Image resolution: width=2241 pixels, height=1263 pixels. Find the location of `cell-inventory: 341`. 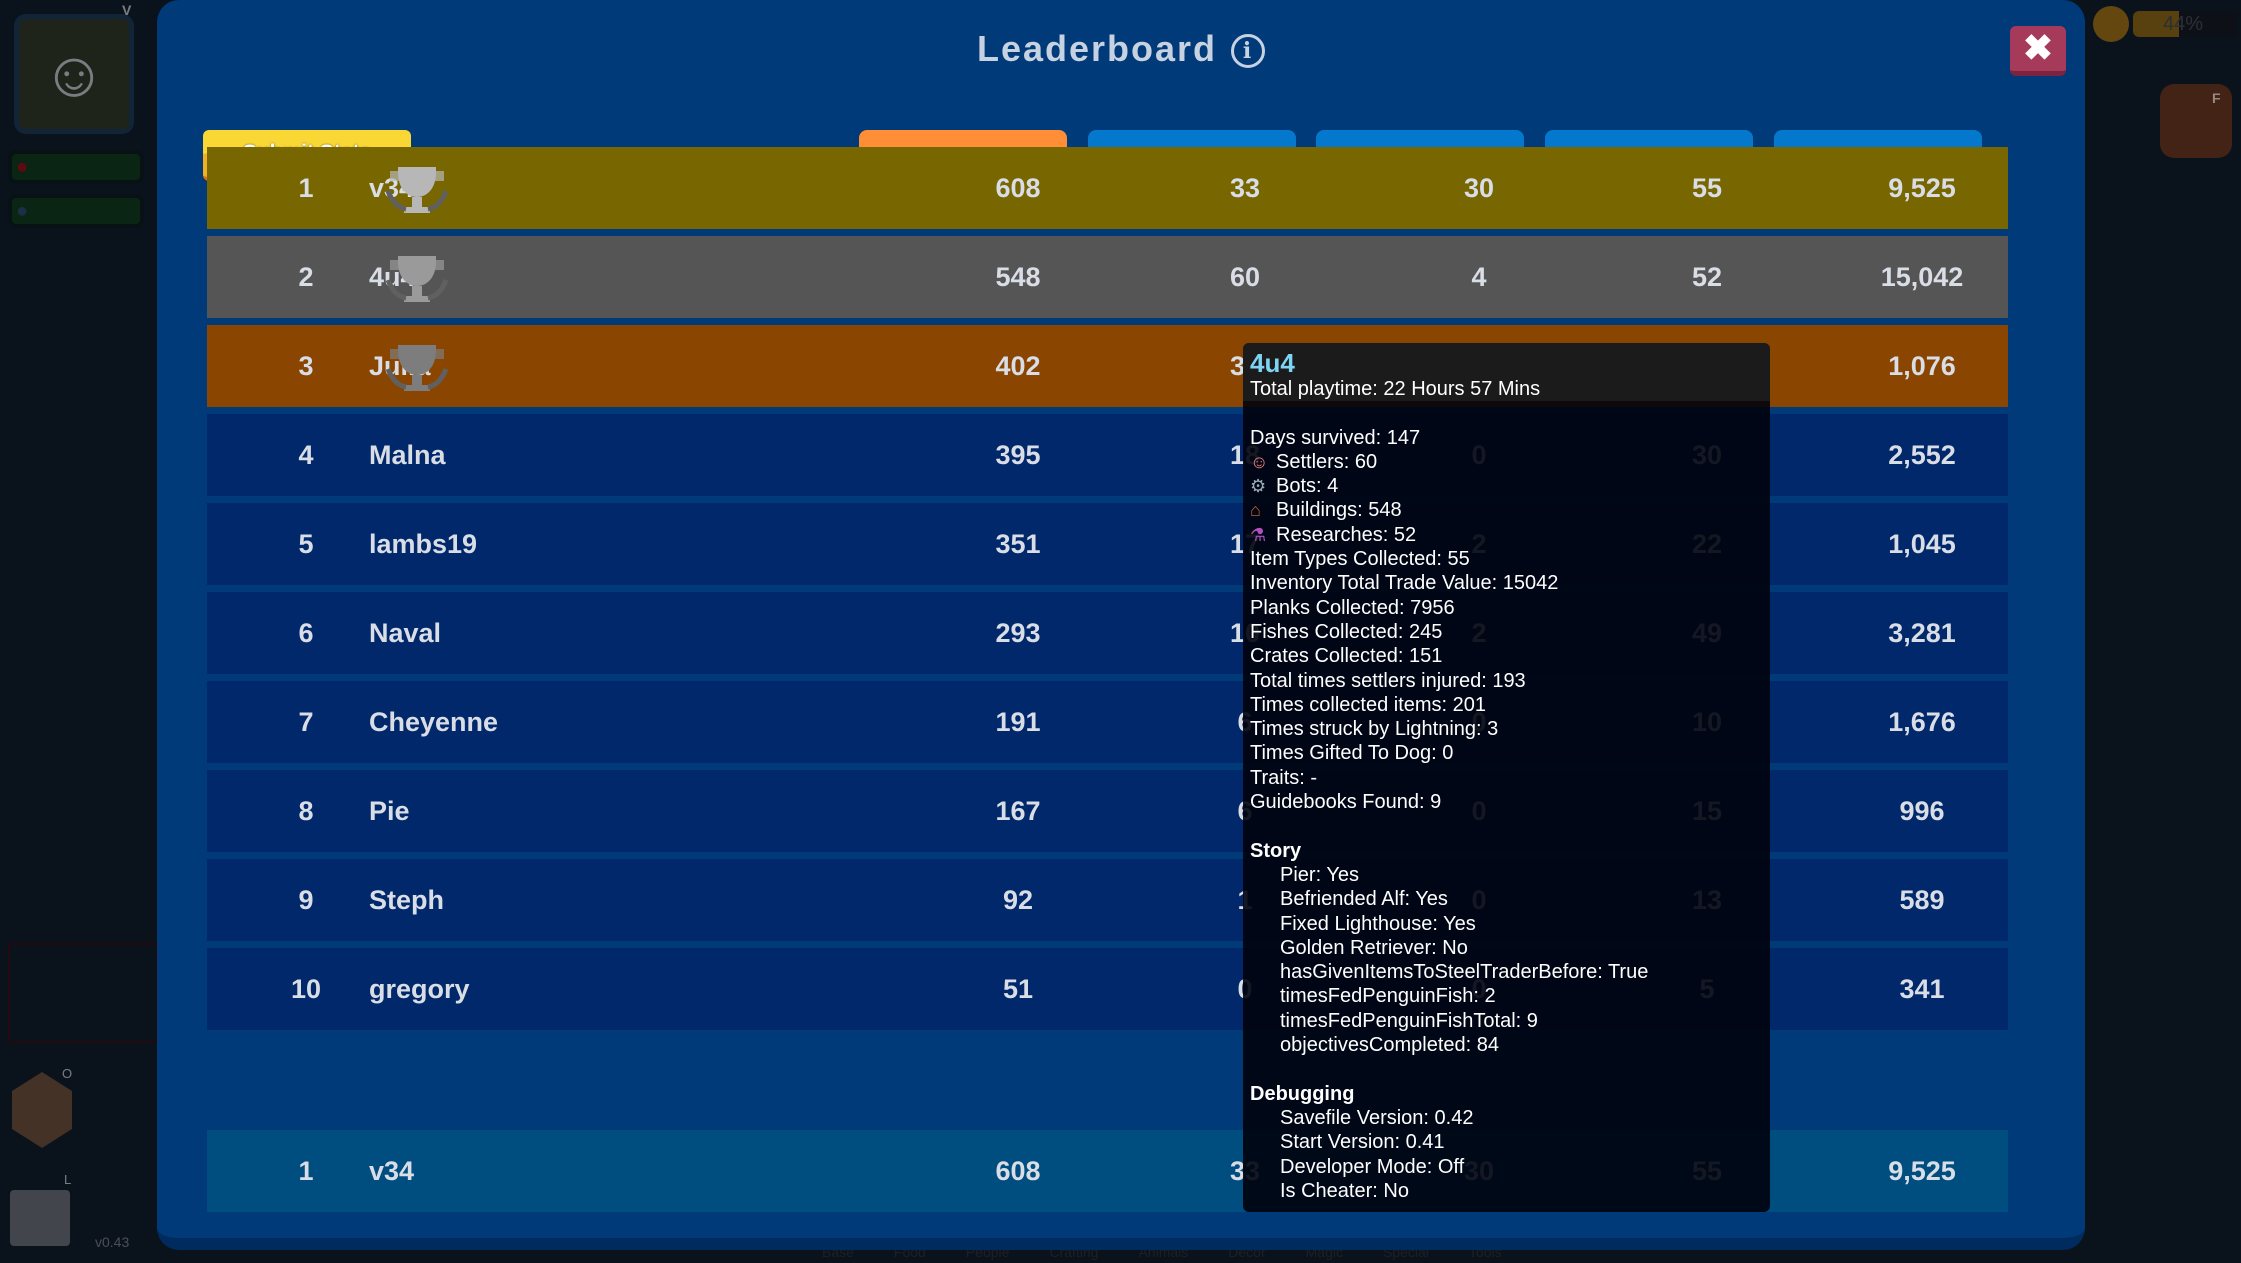

cell-inventory: 341 is located at coordinates (1922, 989).